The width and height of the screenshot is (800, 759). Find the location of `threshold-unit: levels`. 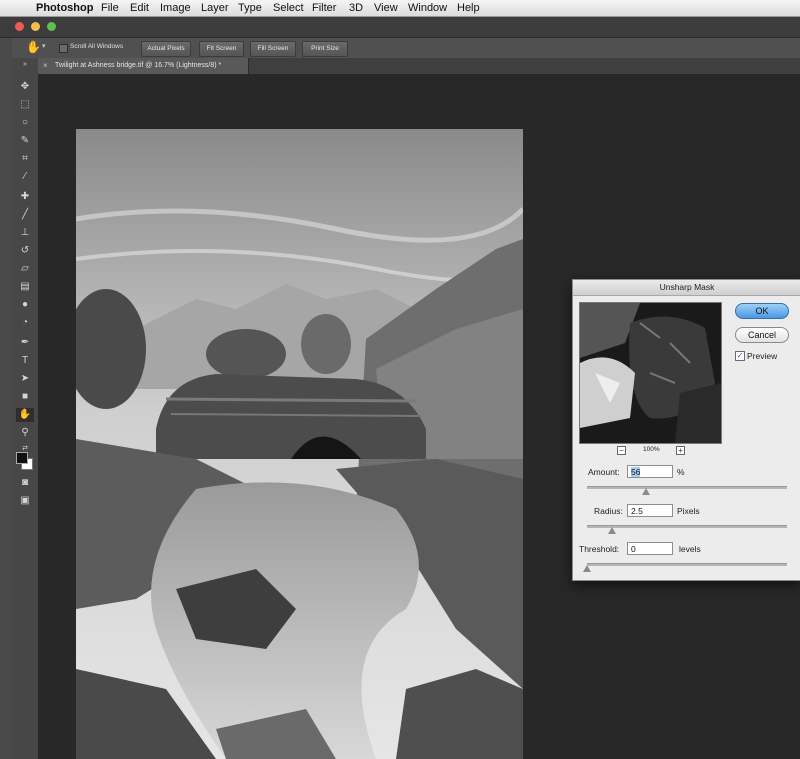

threshold-unit: levels is located at coordinates (690, 549).